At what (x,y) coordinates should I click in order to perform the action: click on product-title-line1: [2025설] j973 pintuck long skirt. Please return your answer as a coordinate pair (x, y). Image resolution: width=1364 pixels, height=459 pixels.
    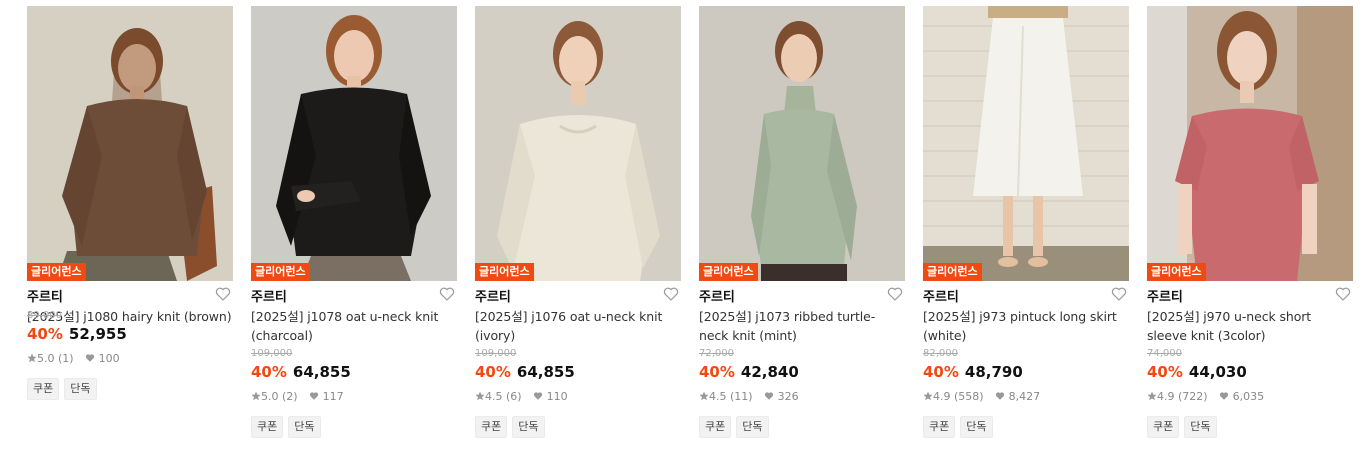
    Looking at the image, I should click on (1020, 316).